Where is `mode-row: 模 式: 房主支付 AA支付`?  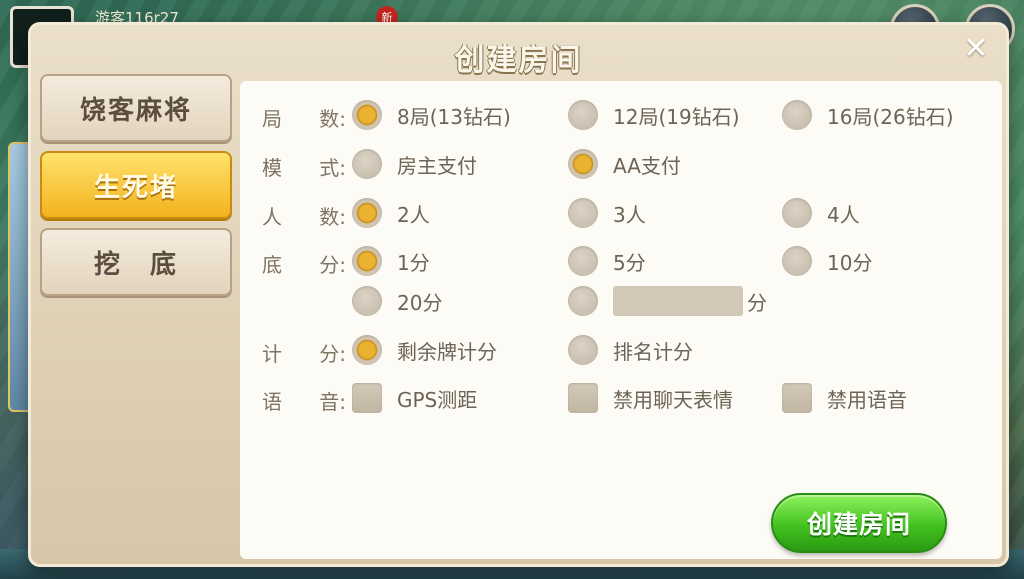 mode-row: 模 式: 房主支付 AA支付 is located at coordinates (621, 164).